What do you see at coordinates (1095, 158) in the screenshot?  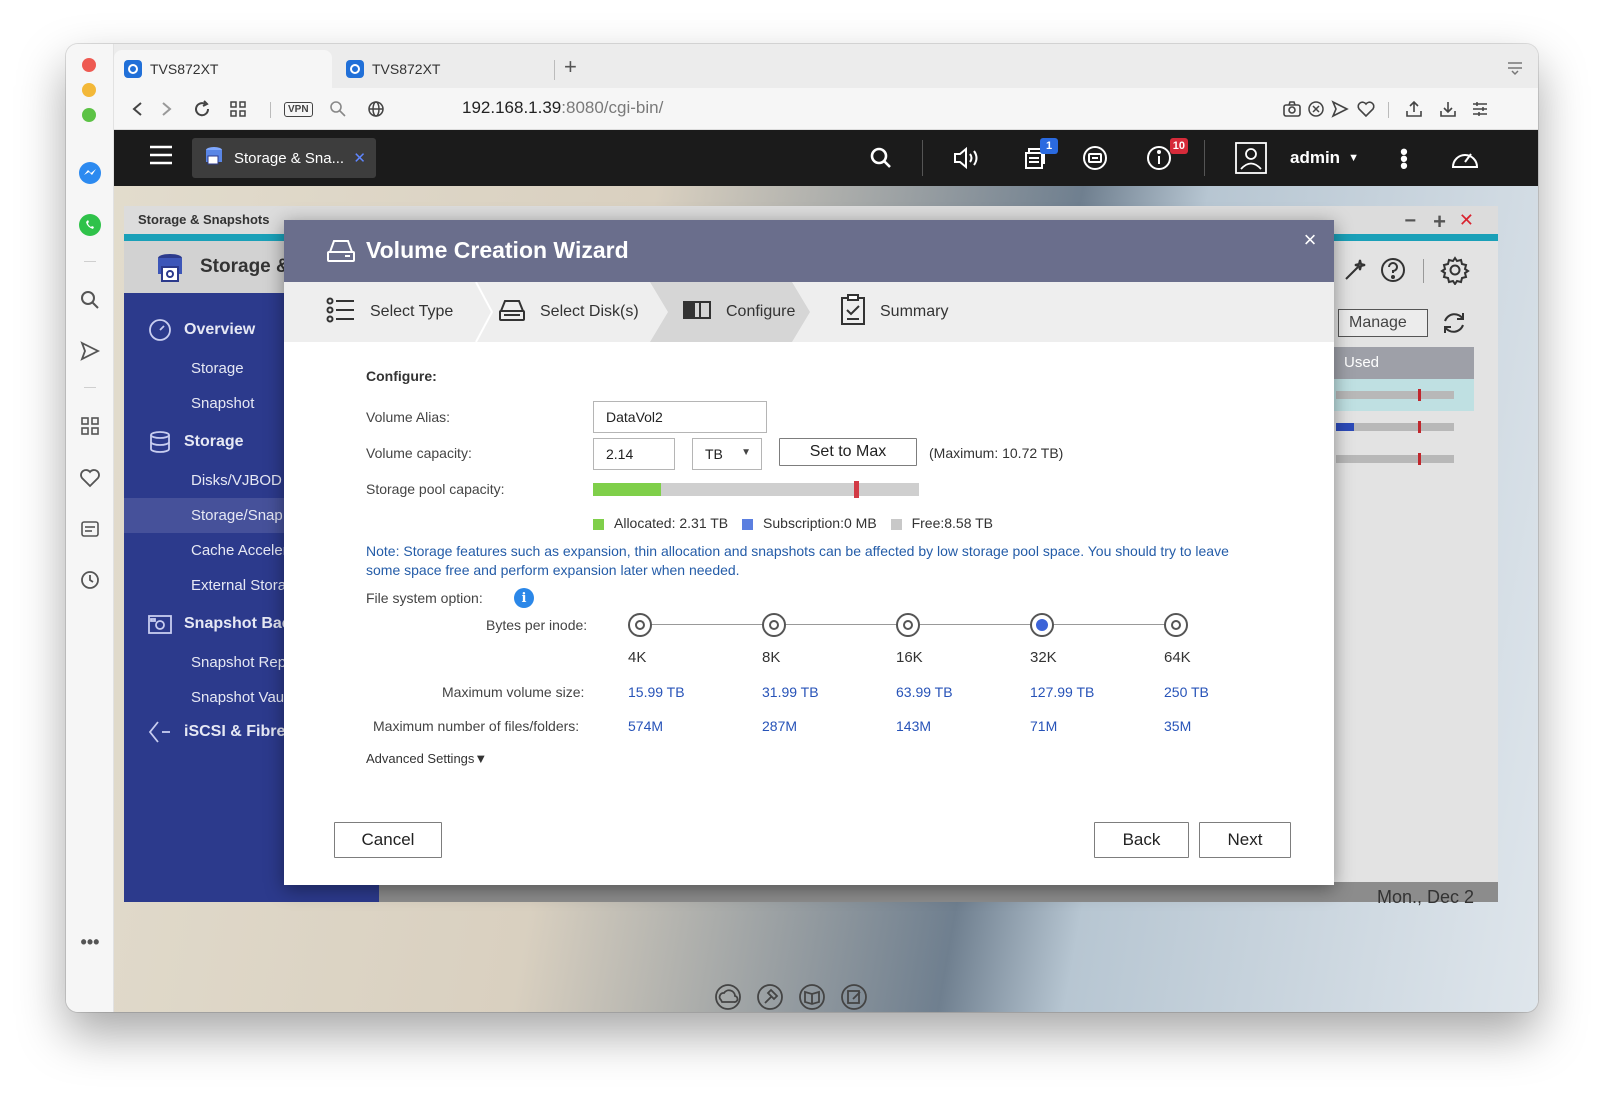 I see `external-device-icon` at bounding box center [1095, 158].